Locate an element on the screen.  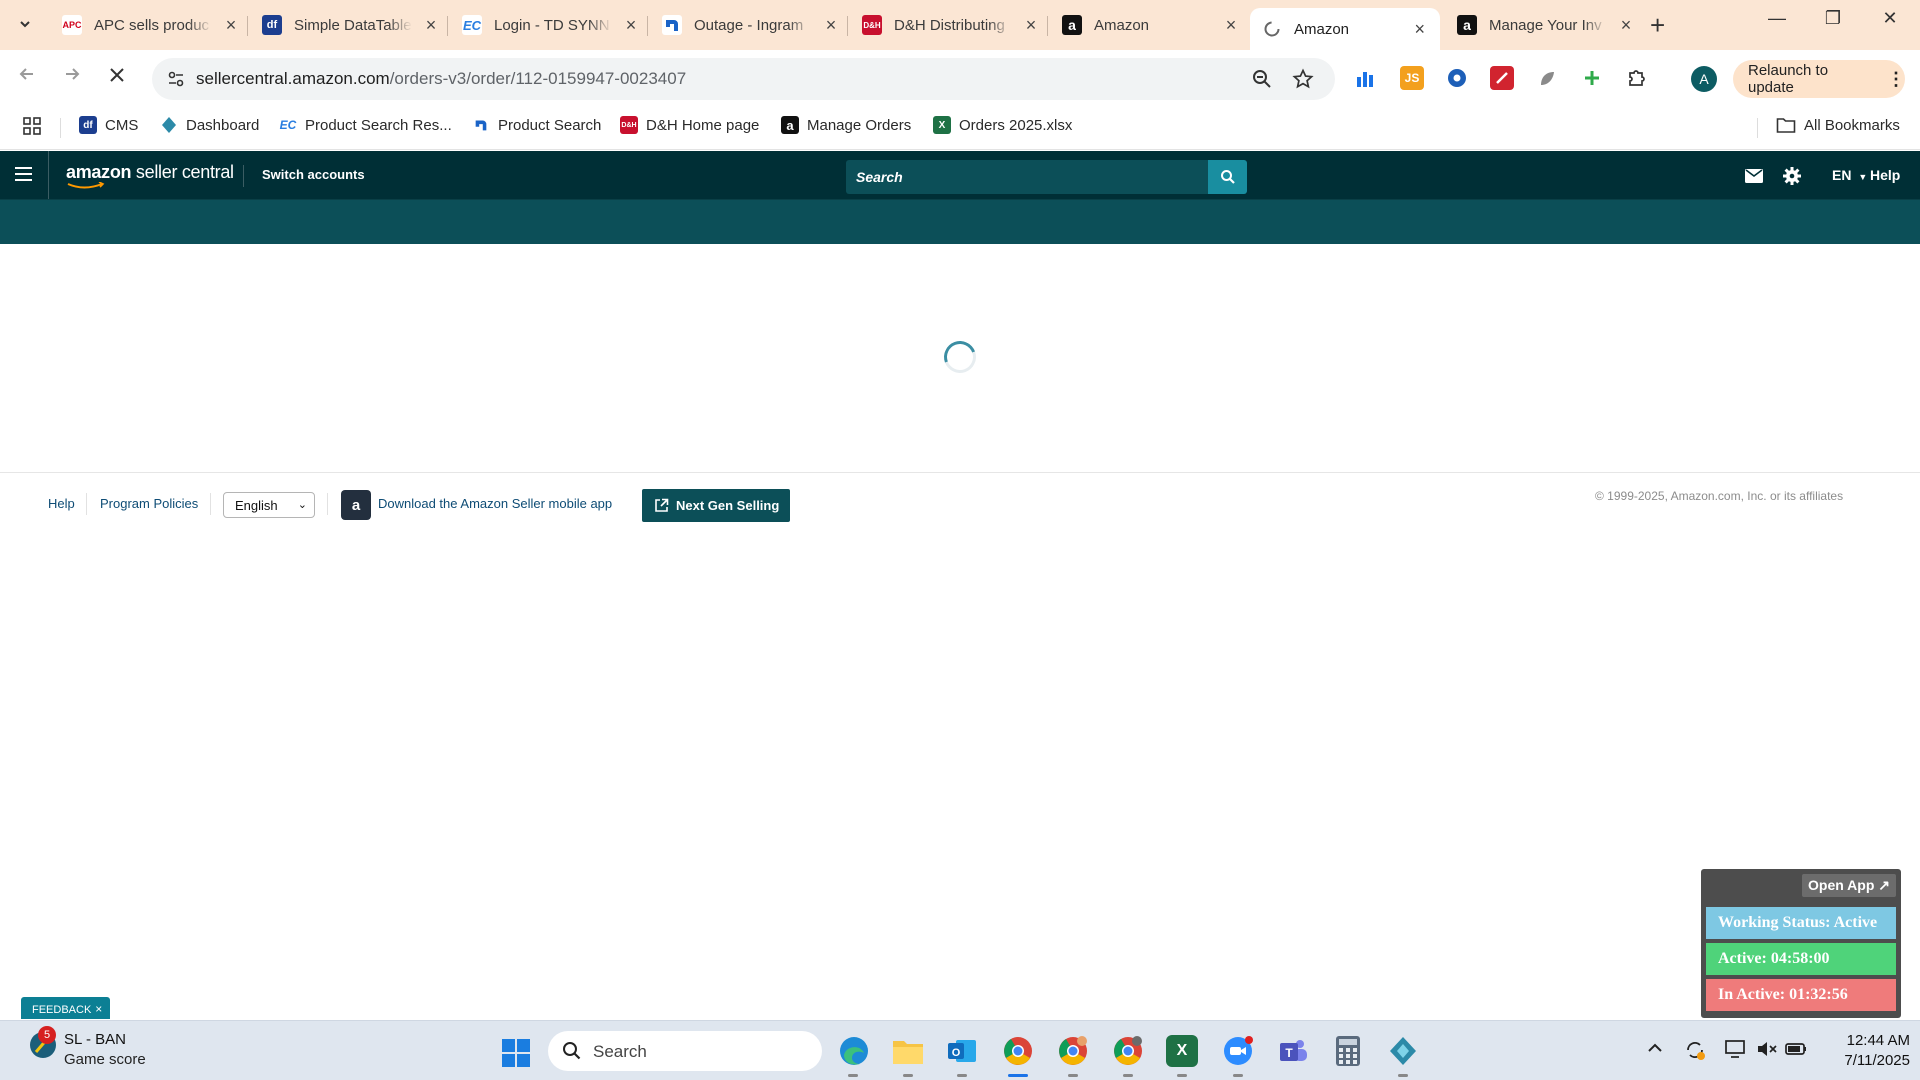
search-button is located at coordinates (1227, 177).